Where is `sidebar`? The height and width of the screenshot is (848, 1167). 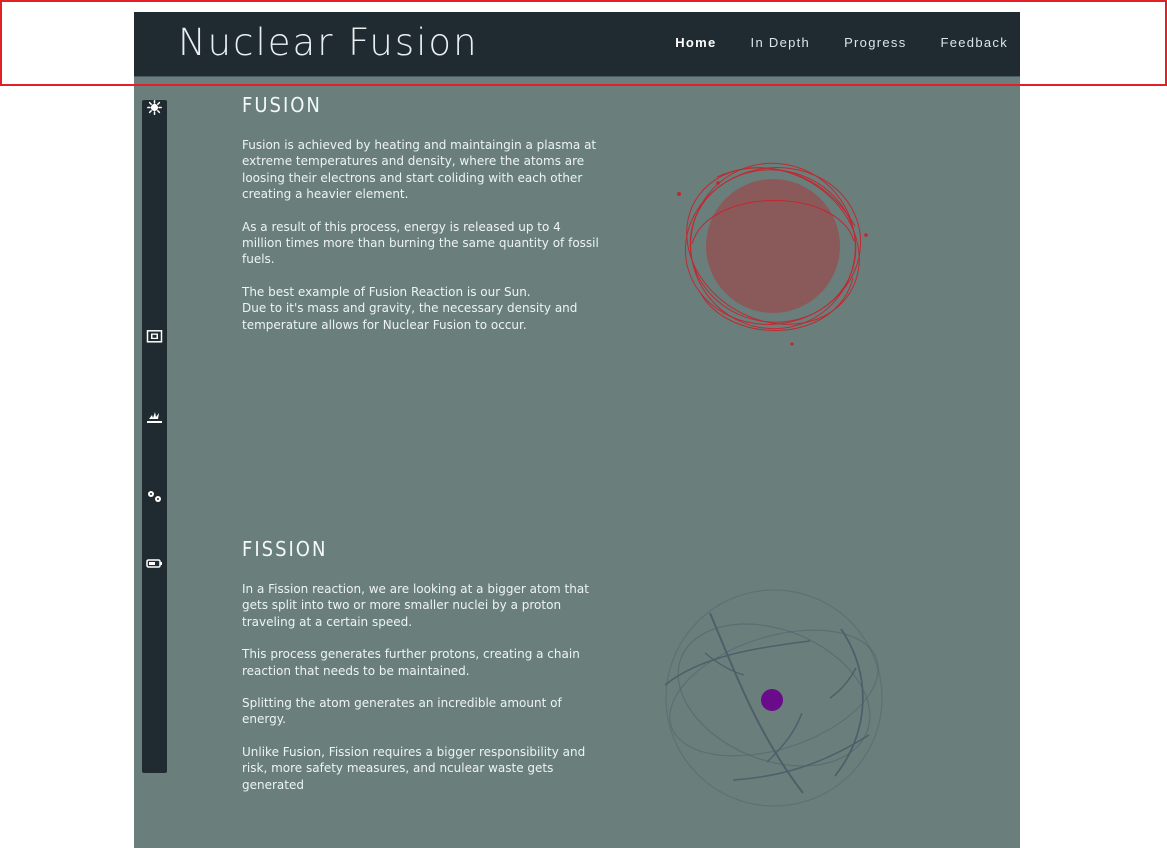 sidebar is located at coordinates (154, 436).